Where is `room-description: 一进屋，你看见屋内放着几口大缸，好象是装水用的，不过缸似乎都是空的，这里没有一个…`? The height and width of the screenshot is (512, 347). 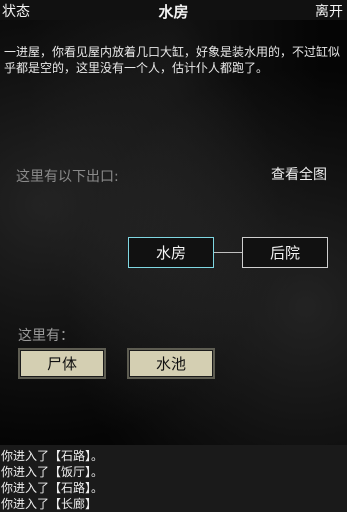 room-description: 一进屋，你看见屋内放着几口大缸，好象是装水用的，不过缸似乎都是空的，这里没有一个… is located at coordinates (172, 60).